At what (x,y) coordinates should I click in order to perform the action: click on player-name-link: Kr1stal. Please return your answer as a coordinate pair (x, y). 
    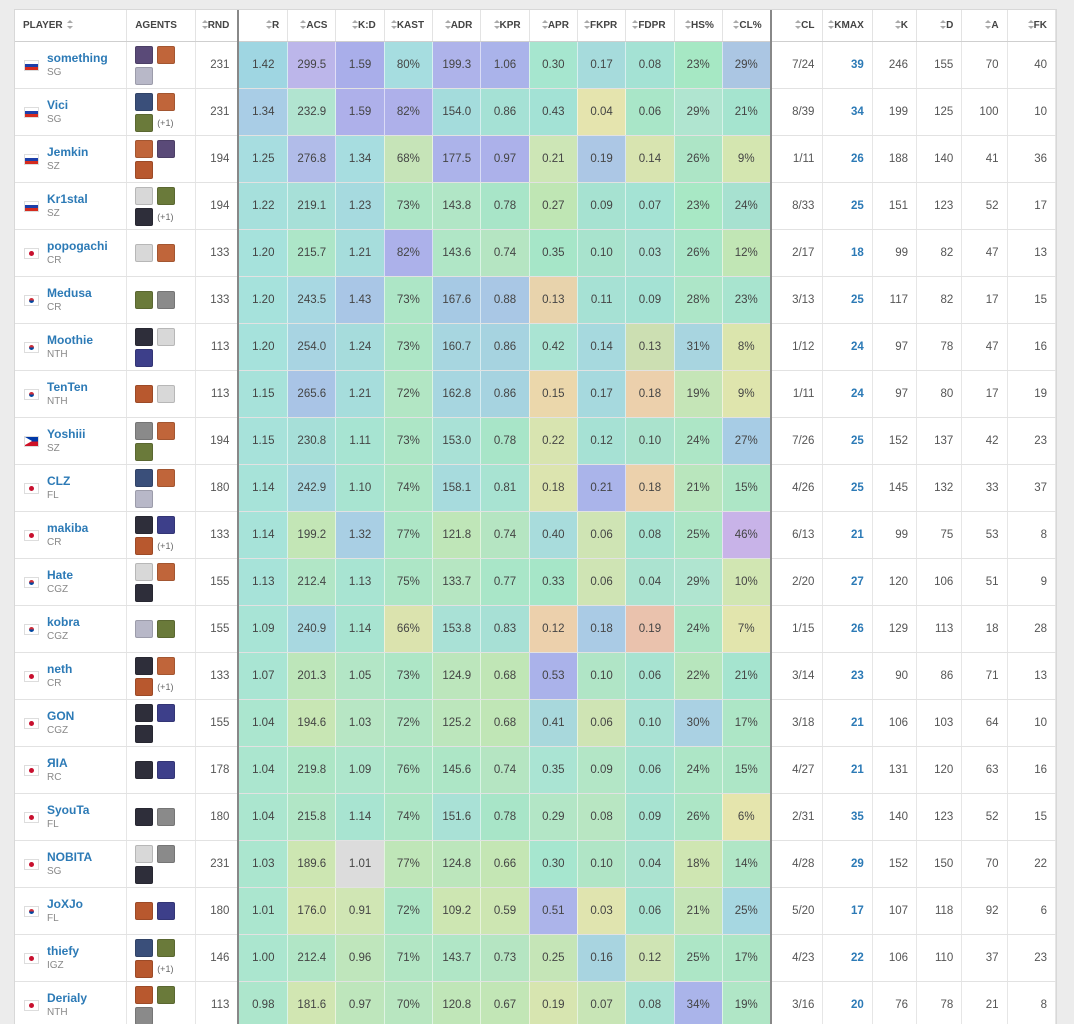
    Looking at the image, I should click on (67, 199).